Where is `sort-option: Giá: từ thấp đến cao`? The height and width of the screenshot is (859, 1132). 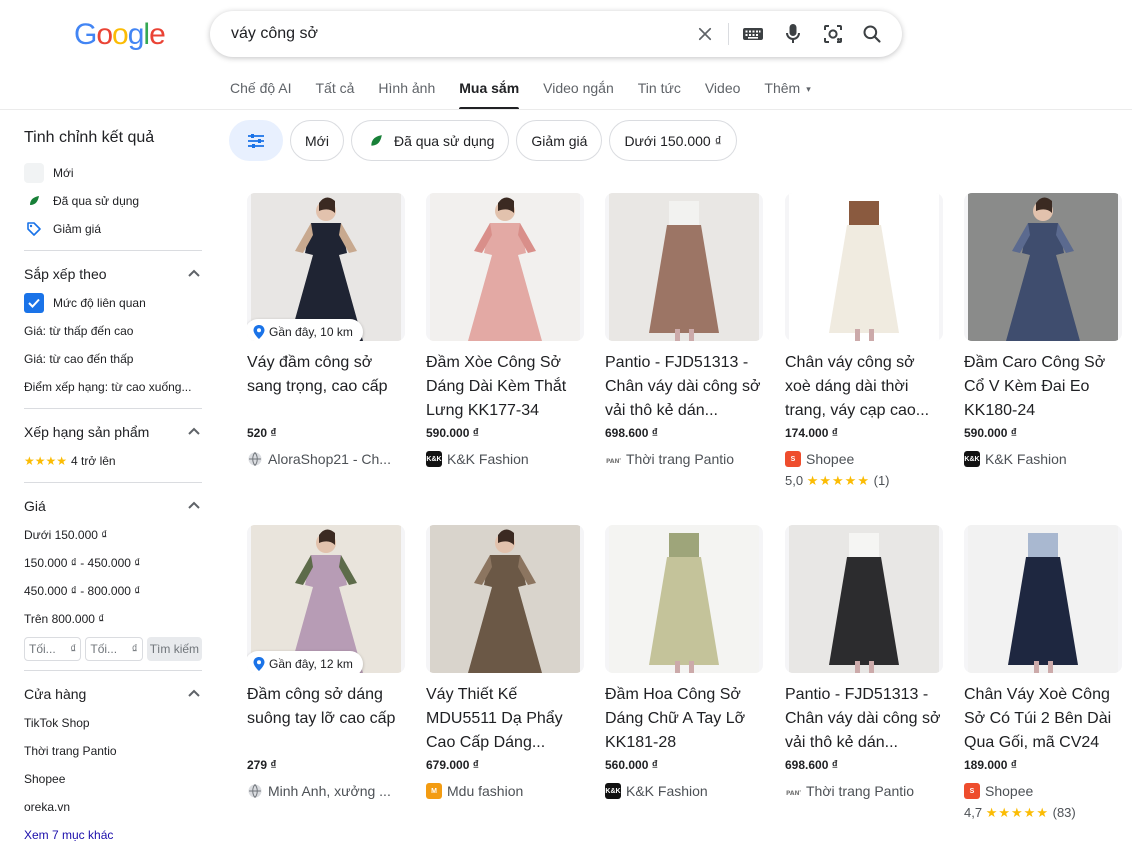
sort-option: Giá: từ thấp đến cao is located at coordinates (113, 331).